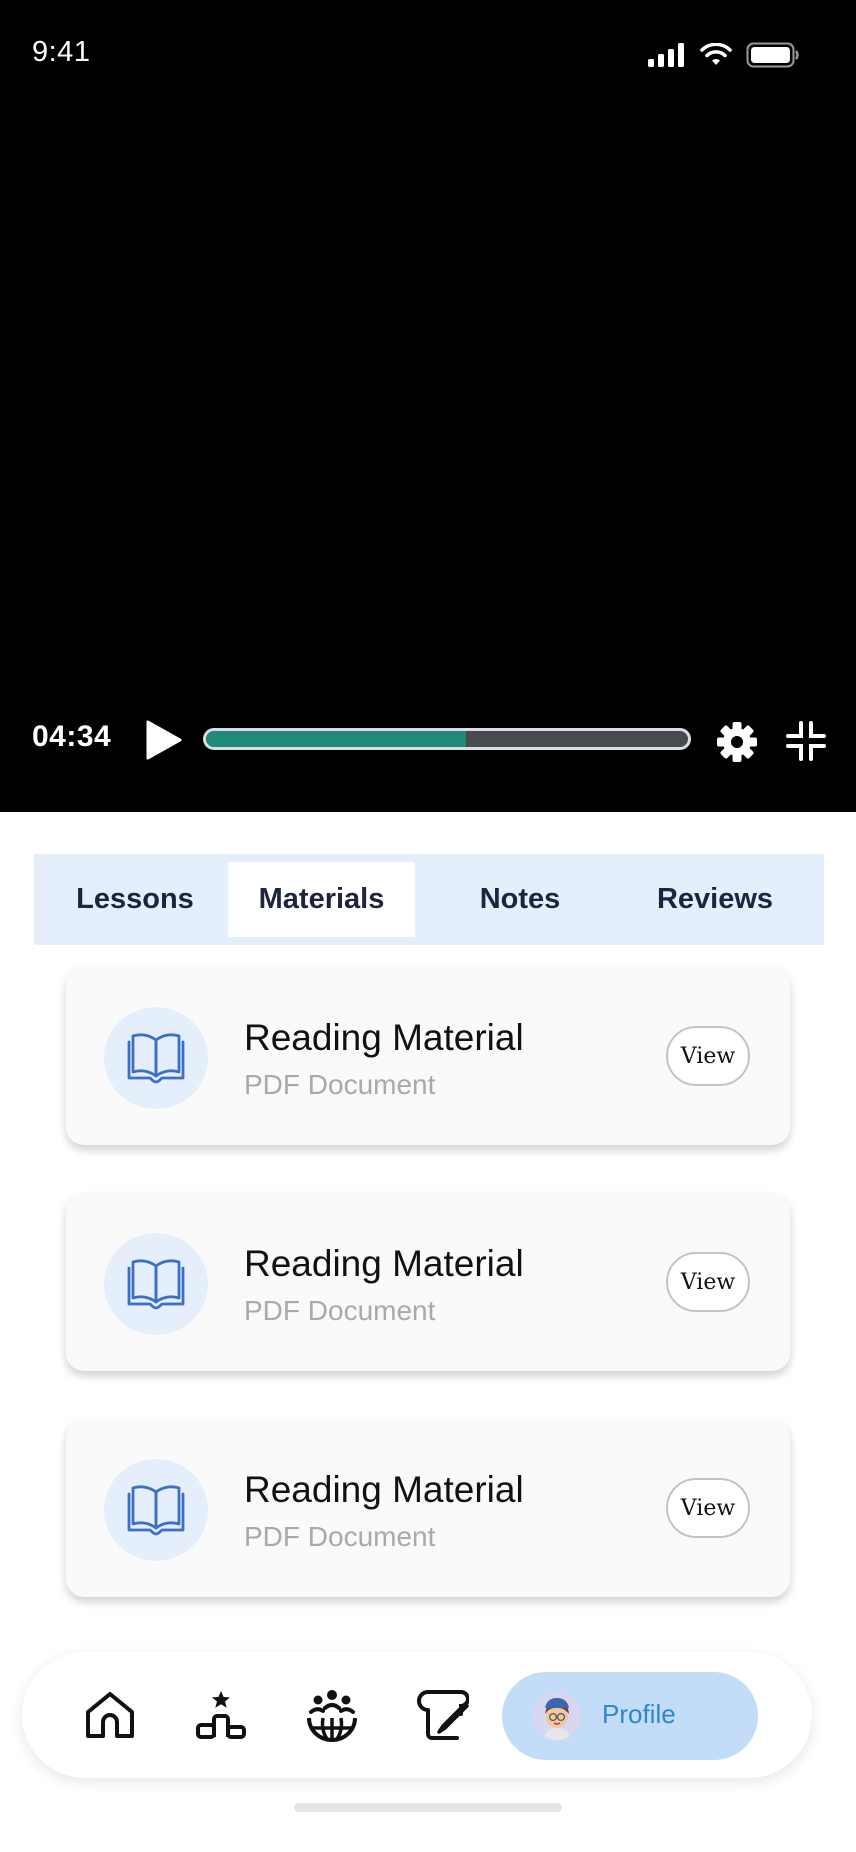  What do you see at coordinates (772, 55) in the screenshot?
I see `battery-icon` at bounding box center [772, 55].